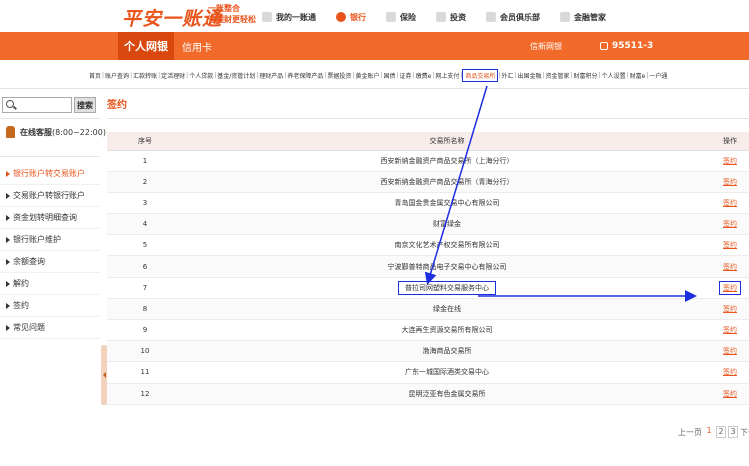 The width and height of the screenshot is (749, 466). I want to click on table-row: 5 南京文化艺术产权交易所有限公司 签约, so click(428, 245).